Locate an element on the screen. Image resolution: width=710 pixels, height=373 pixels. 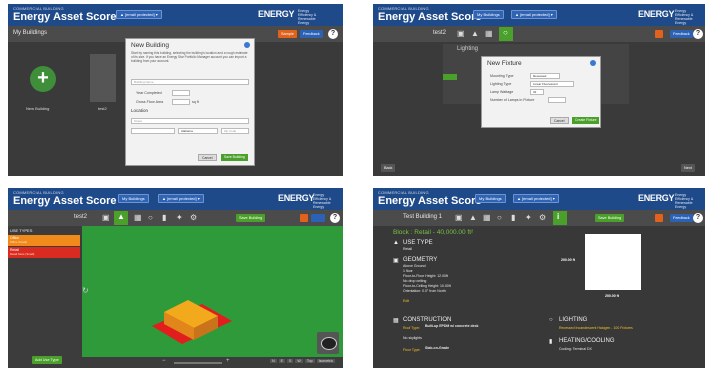
add-fixture-button is located at coordinates (450, 77).